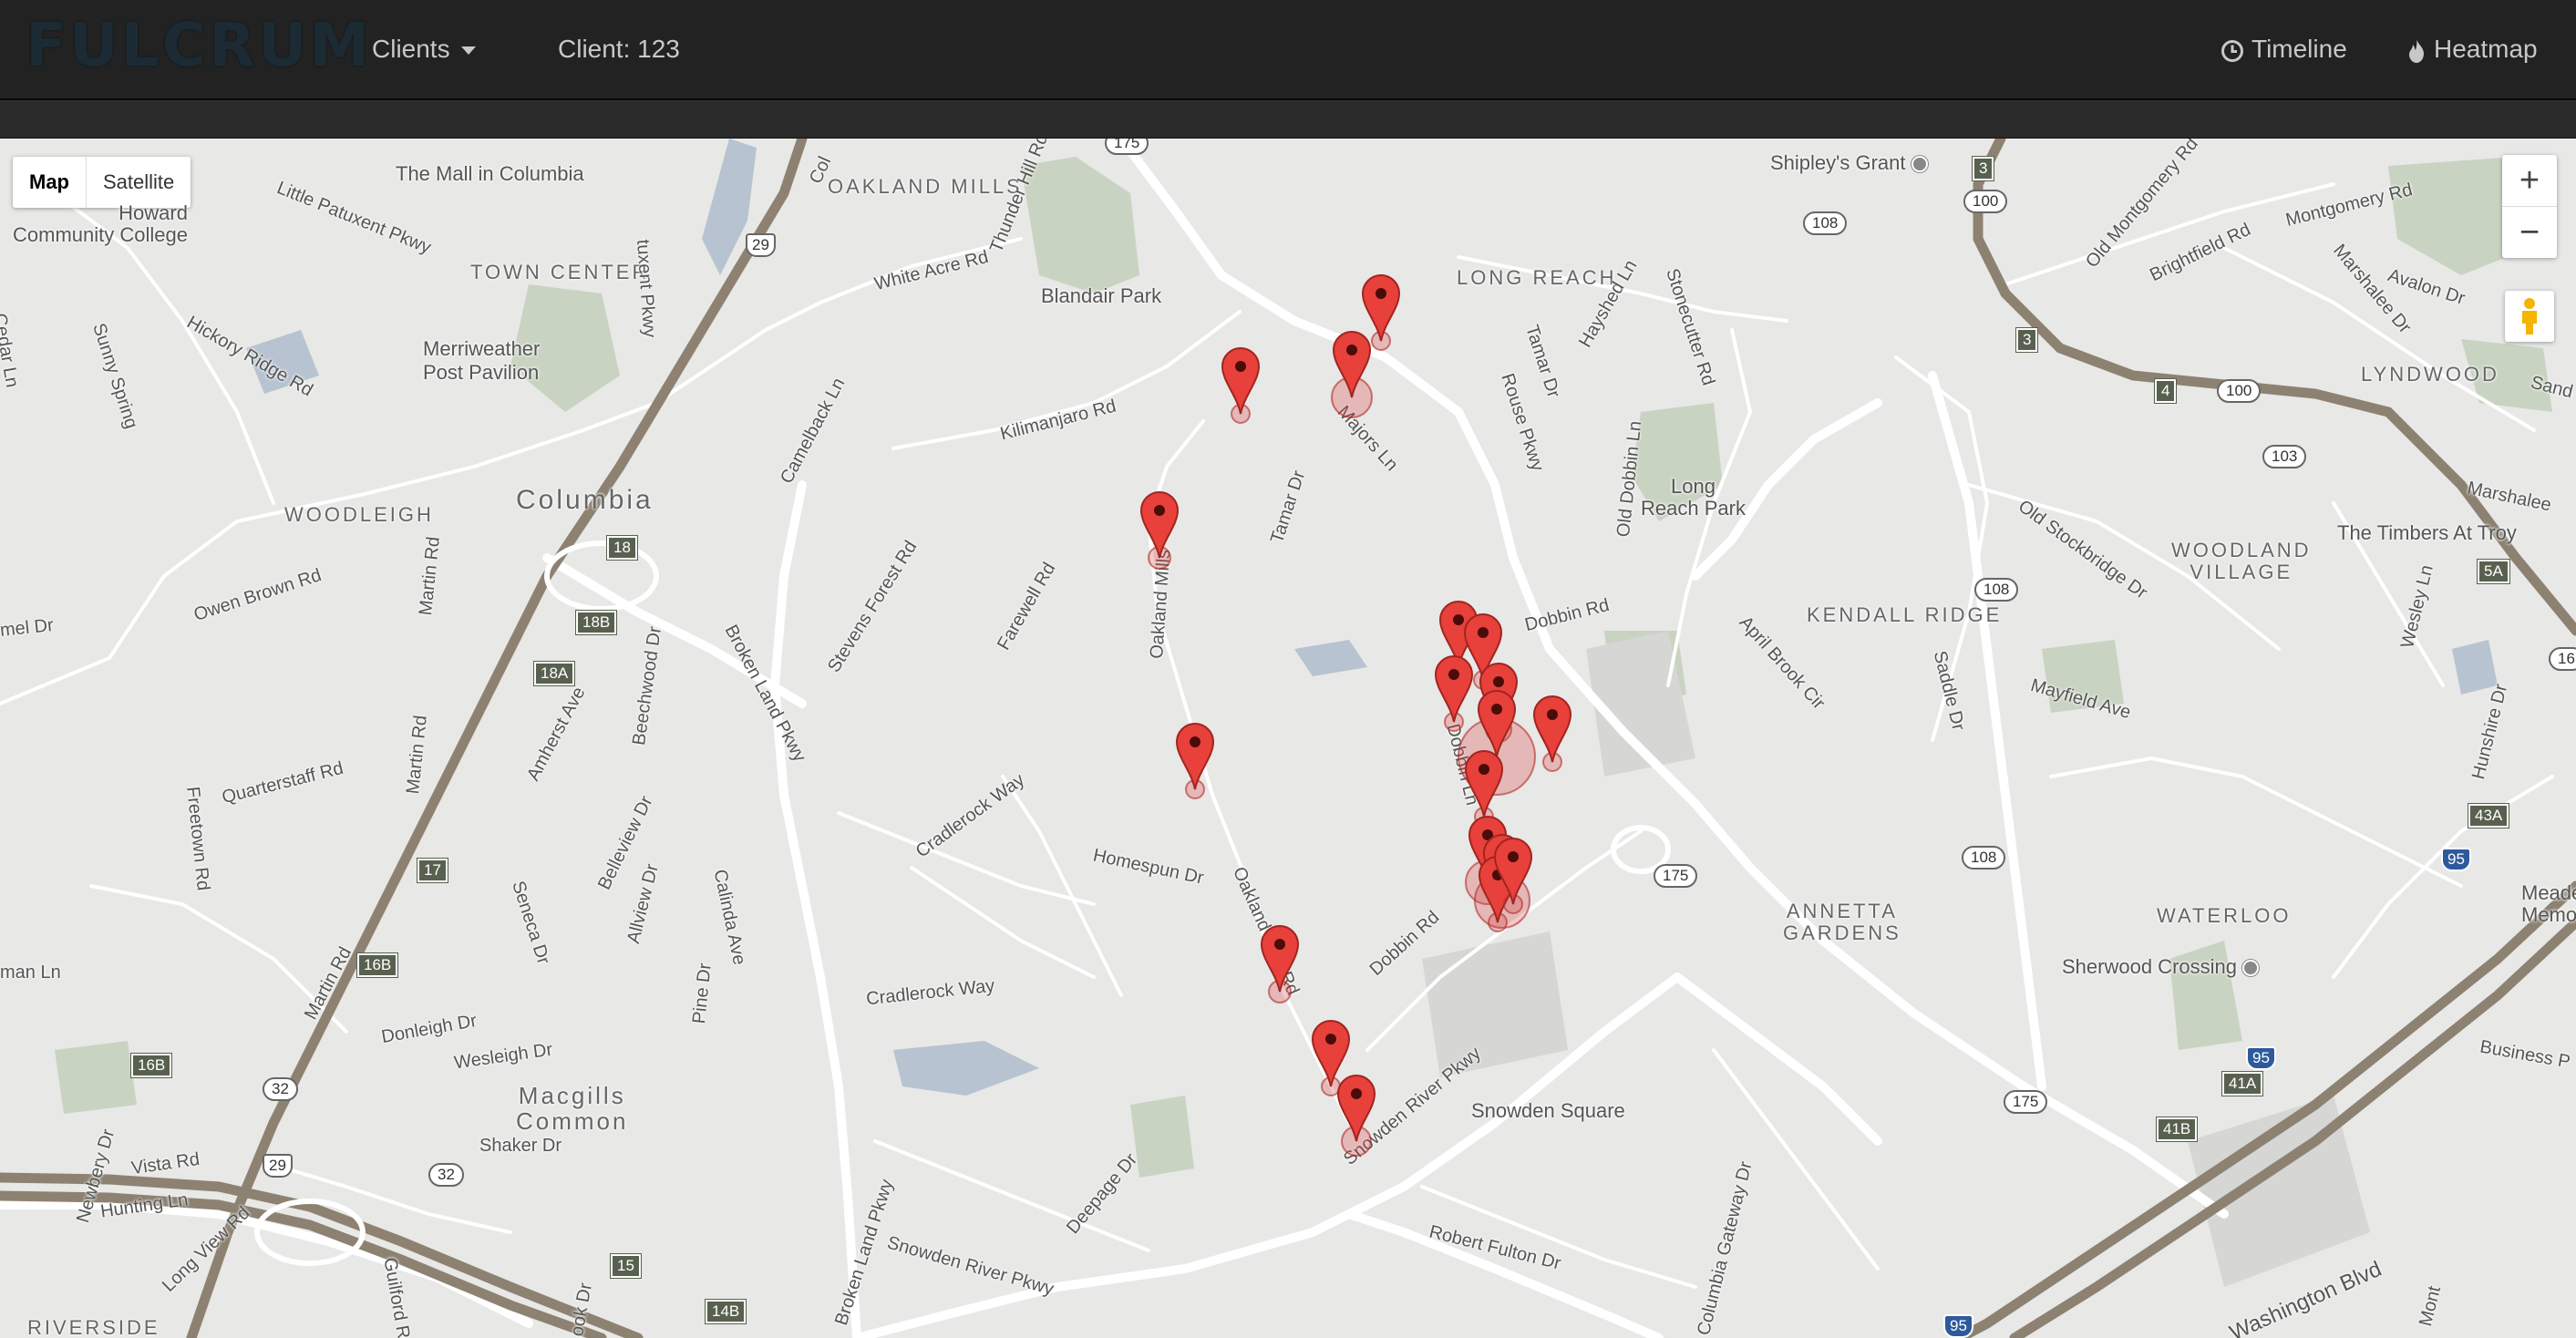  I want to click on timeline-label: Timeline, so click(2299, 49).